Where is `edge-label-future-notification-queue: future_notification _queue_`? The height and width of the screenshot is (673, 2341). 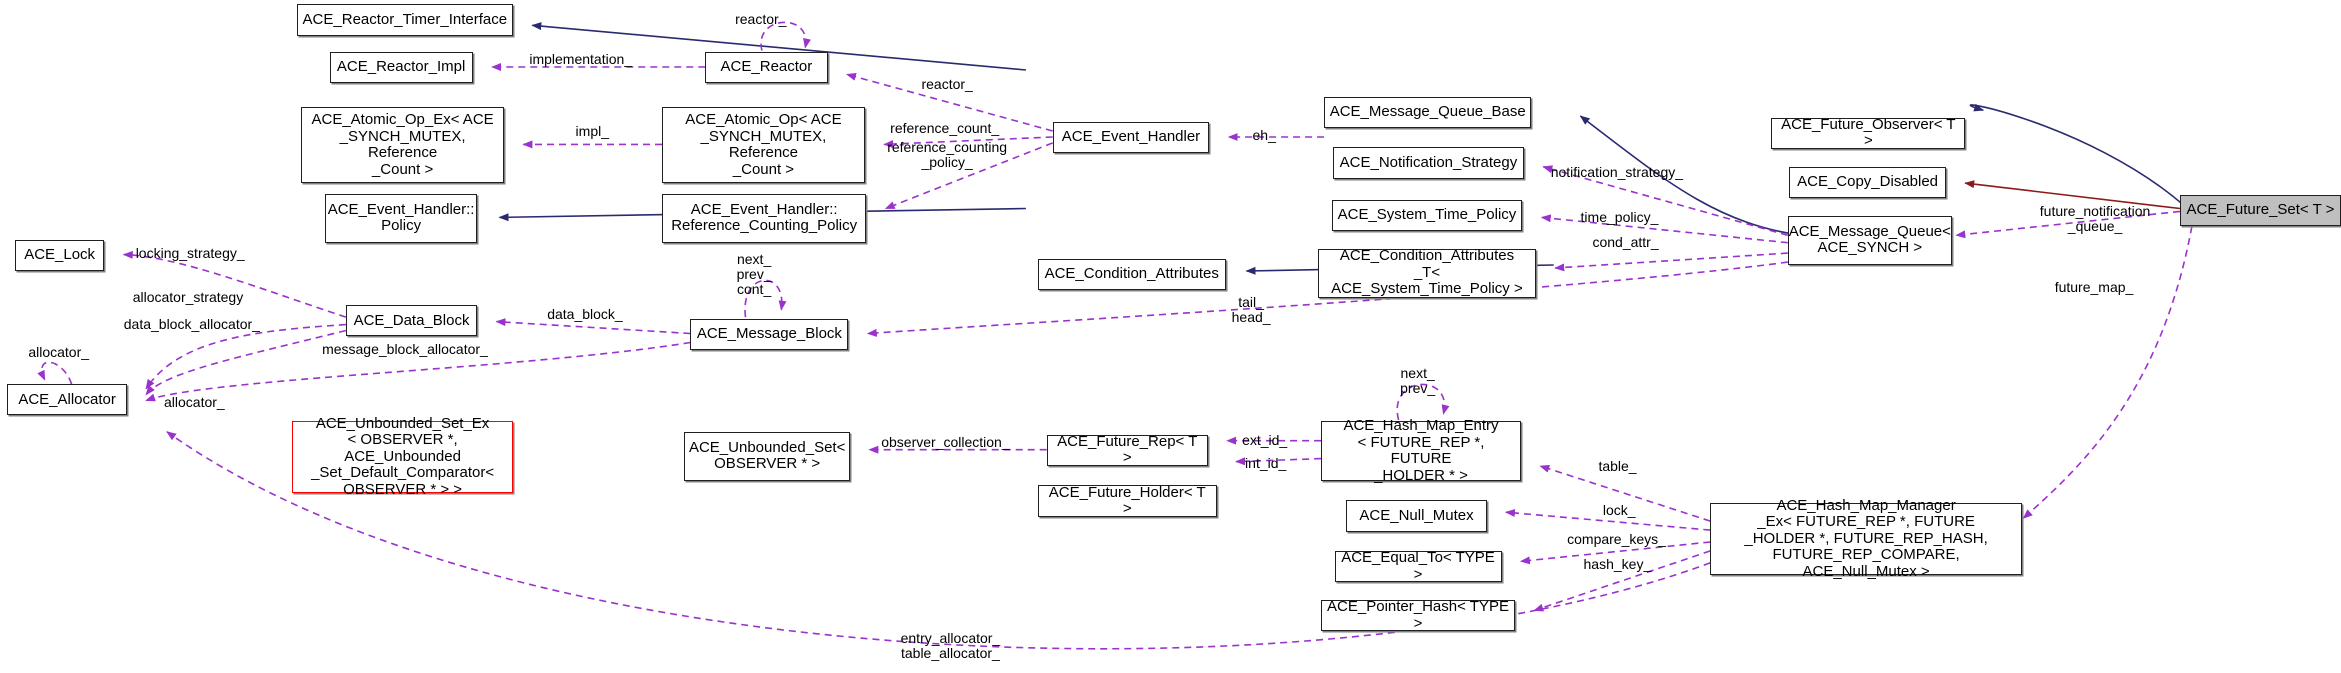
edge-label-future-notification-queue: future_notification _queue_ is located at coordinates (2095, 218).